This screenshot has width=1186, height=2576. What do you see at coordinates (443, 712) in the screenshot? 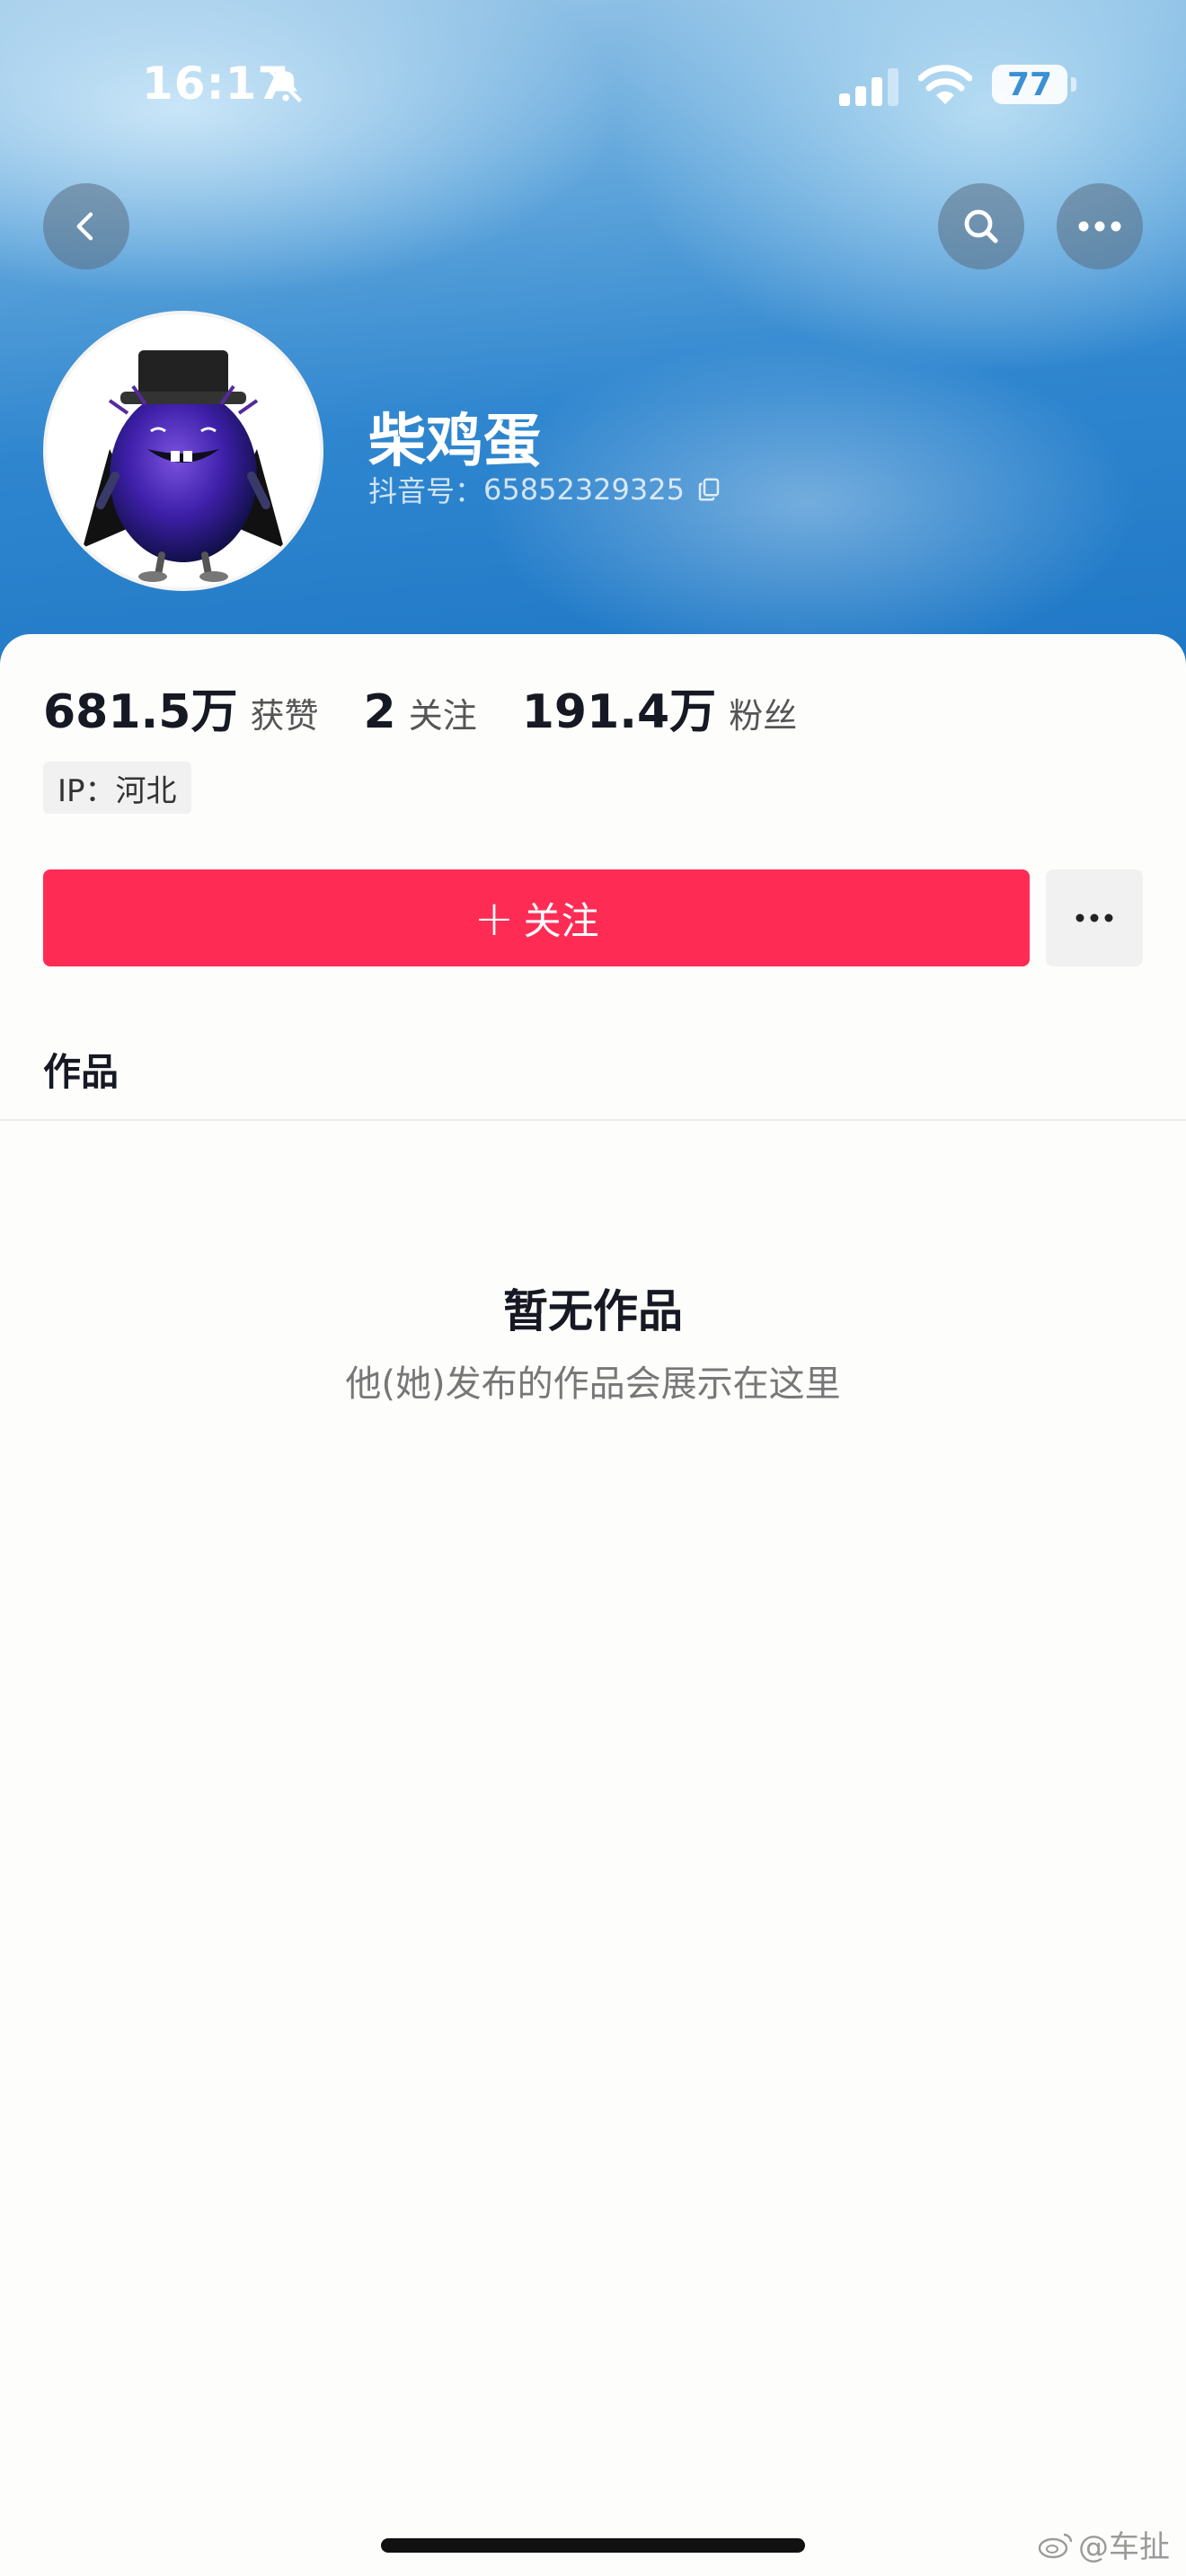
I see `following-label: 关注` at bounding box center [443, 712].